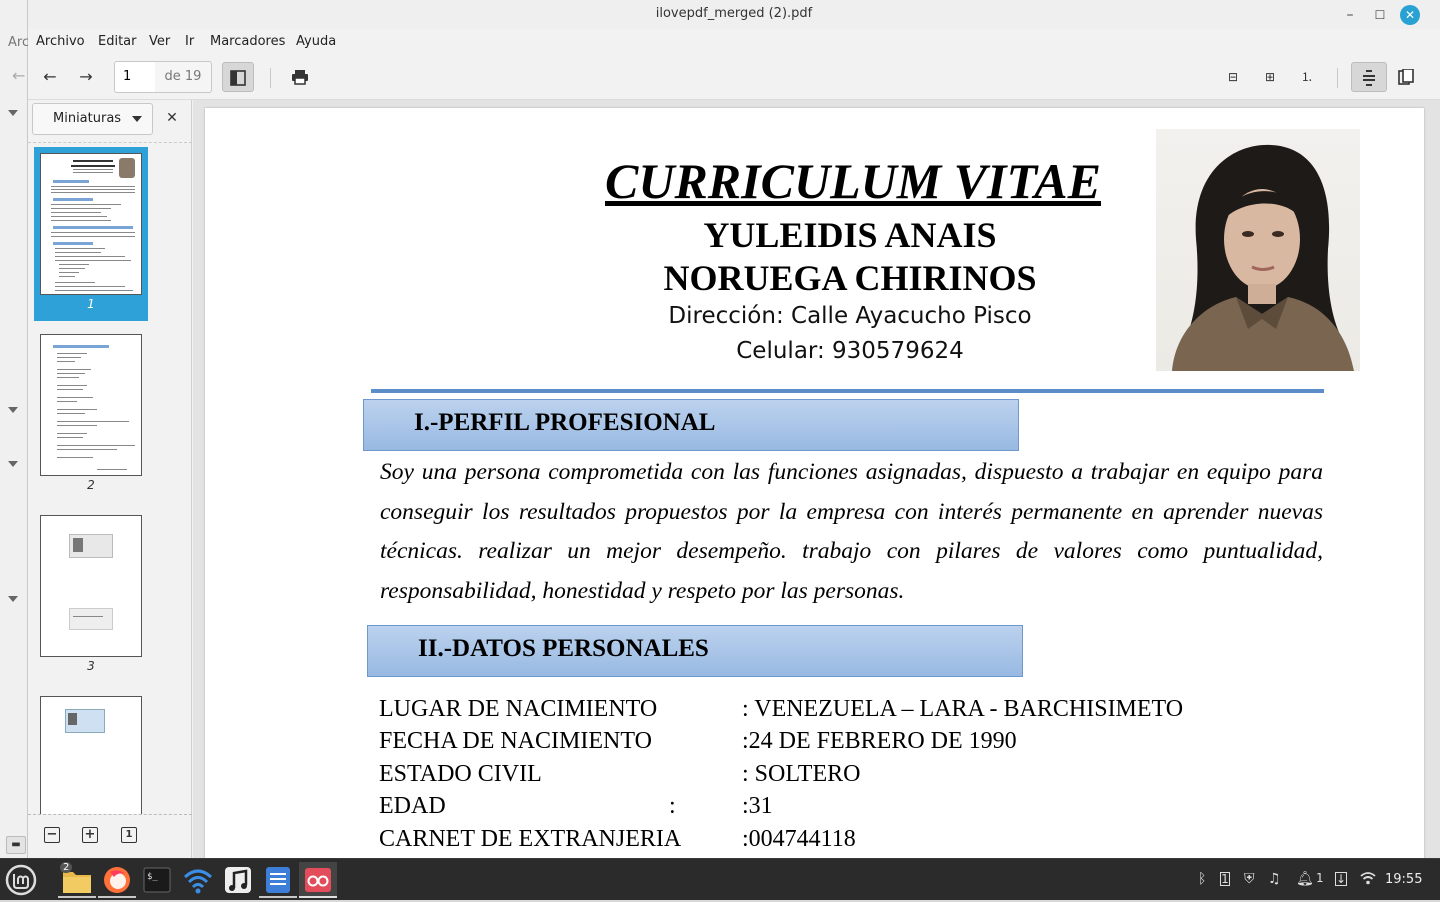 The height and width of the screenshot is (902, 1440). What do you see at coordinates (963, 709) in the screenshot?
I see `personal-value: : VENEZUELA – LARA - BARCHISIMETO` at bounding box center [963, 709].